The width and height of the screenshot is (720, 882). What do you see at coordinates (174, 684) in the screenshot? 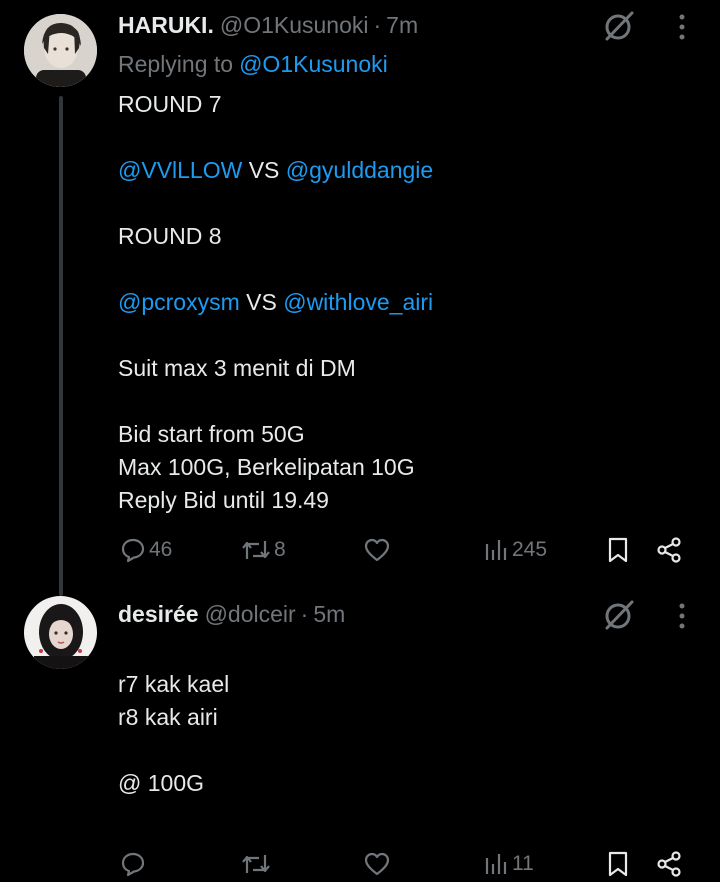
I see `text-line: r7 kak kael` at bounding box center [174, 684].